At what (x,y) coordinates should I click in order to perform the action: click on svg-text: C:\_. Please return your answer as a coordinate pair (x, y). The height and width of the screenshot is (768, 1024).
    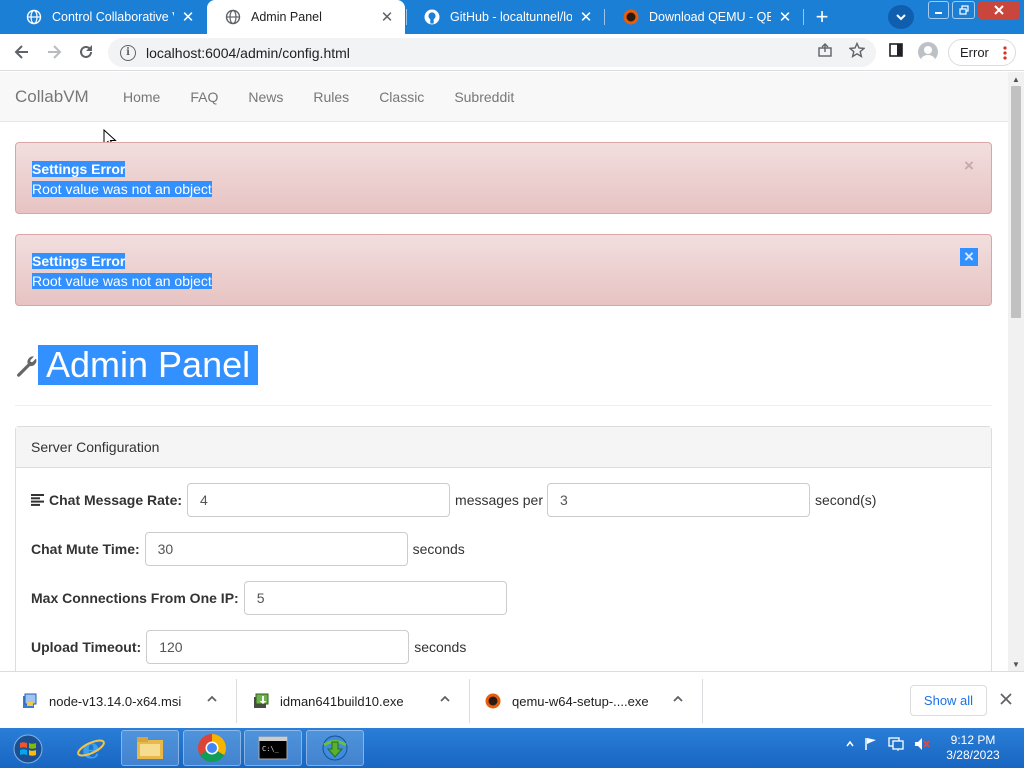
    Looking at the image, I should click on (271, 749).